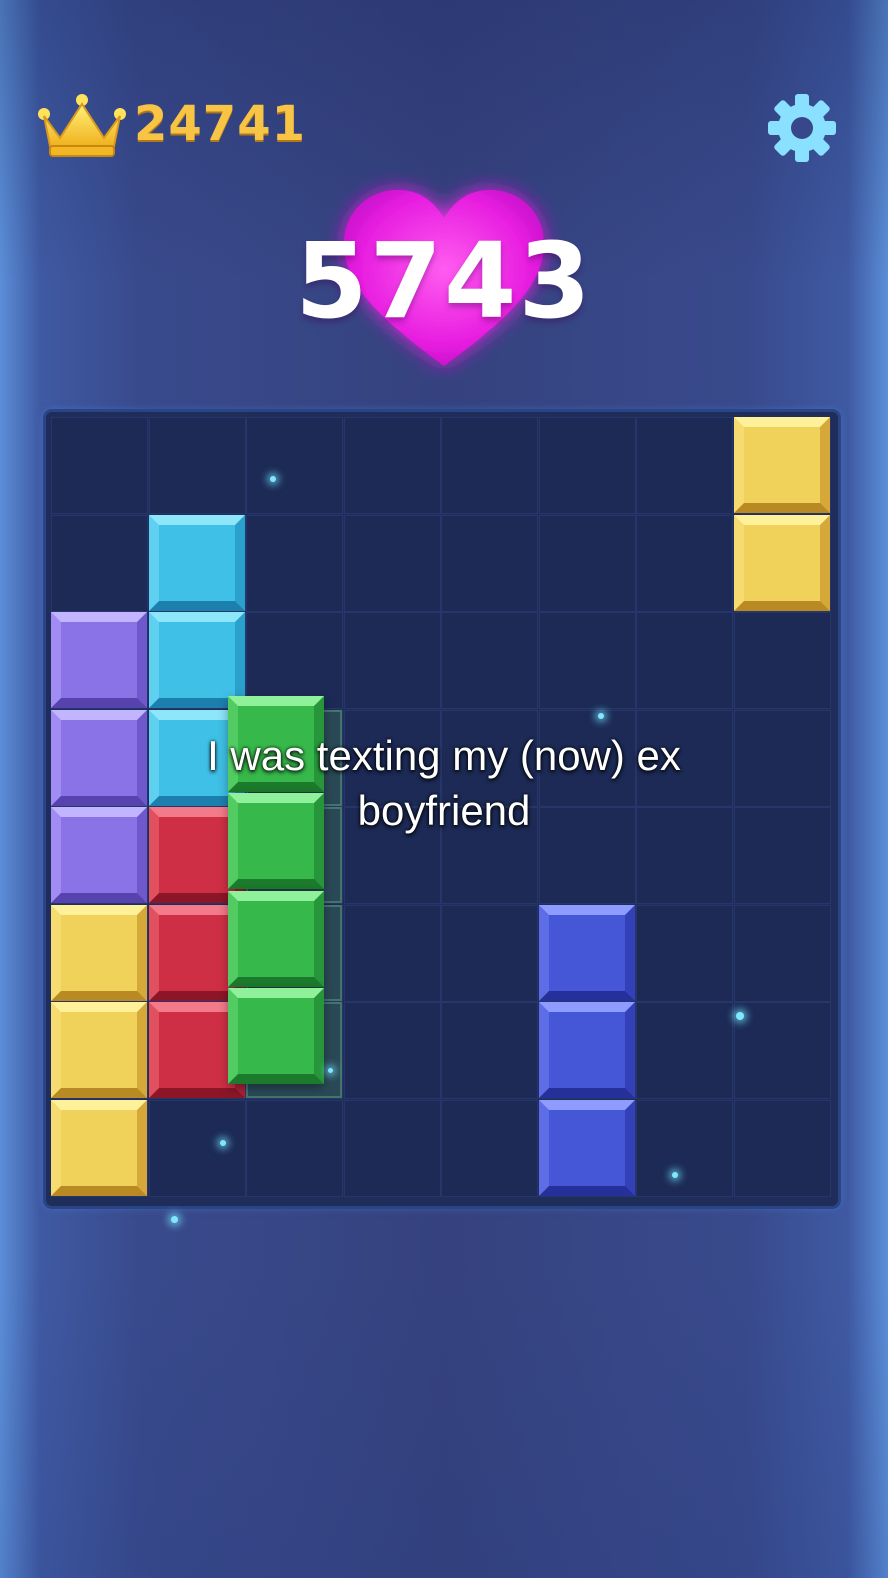  Describe the element at coordinates (82, 125) in the screenshot. I see `crown-icon` at that location.